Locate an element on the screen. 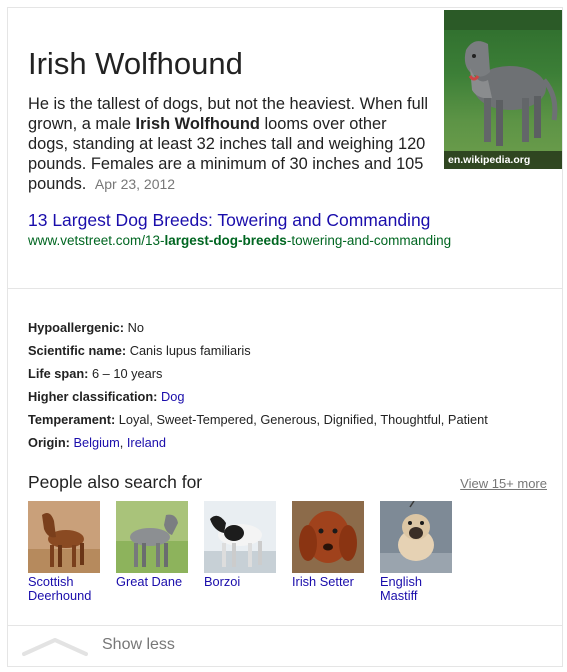 The height and width of the screenshot is (672, 567). related-breed-label: Great Dane is located at coordinates (153, 582).